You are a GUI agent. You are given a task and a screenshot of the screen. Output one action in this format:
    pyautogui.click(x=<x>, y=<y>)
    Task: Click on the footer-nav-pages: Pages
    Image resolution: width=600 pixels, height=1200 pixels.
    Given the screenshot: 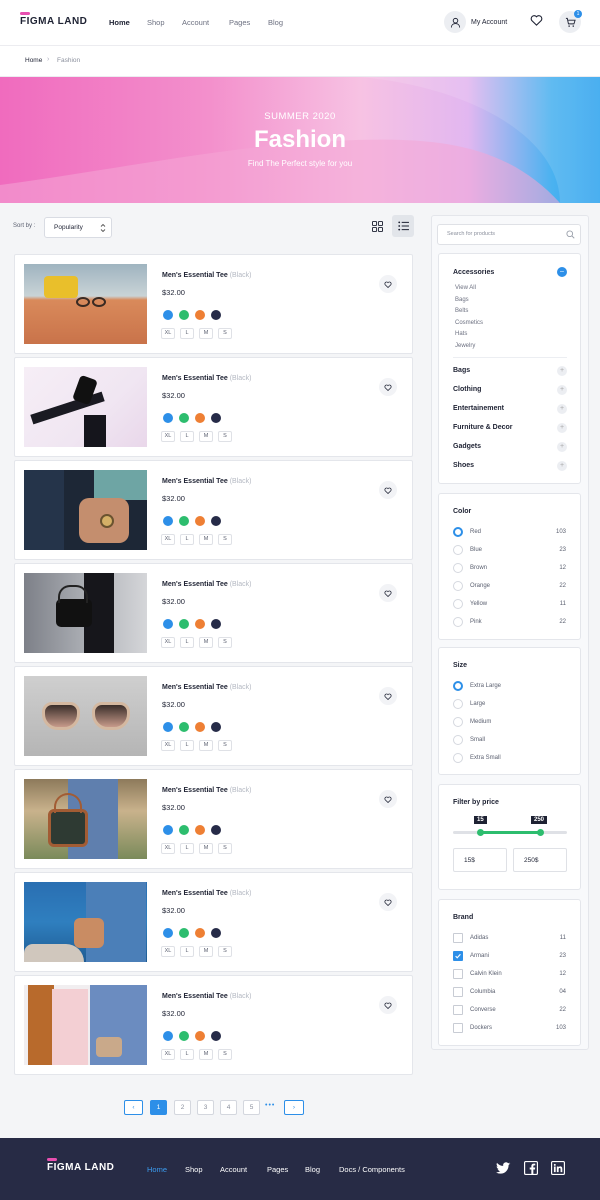 What is the action you would take?
    pyautogui.click(x=277, y=1169)
    